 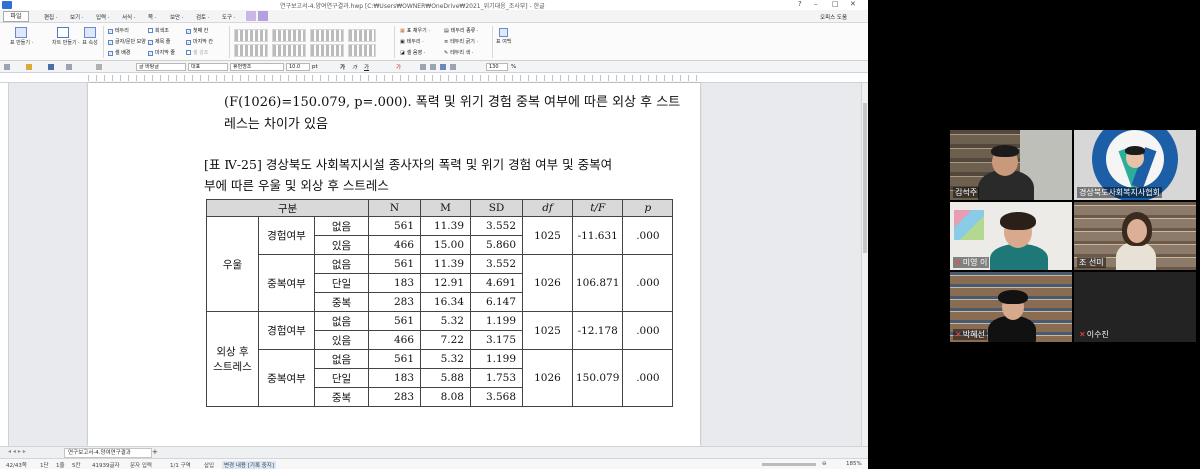 What do you see at coordinates (4, 264) in the screenshot?
I see `vertical-ruler` at bounding box center [4, 264].